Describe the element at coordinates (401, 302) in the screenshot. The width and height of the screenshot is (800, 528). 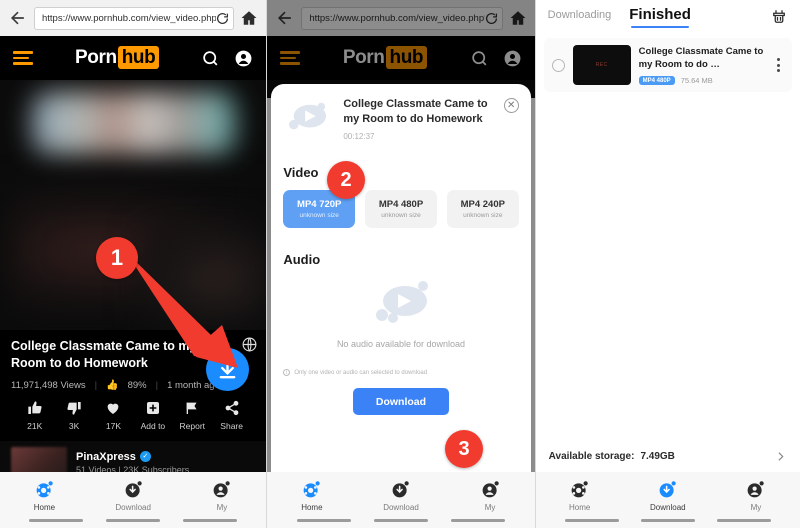
I see `audio-placeholder-icon` at that location.